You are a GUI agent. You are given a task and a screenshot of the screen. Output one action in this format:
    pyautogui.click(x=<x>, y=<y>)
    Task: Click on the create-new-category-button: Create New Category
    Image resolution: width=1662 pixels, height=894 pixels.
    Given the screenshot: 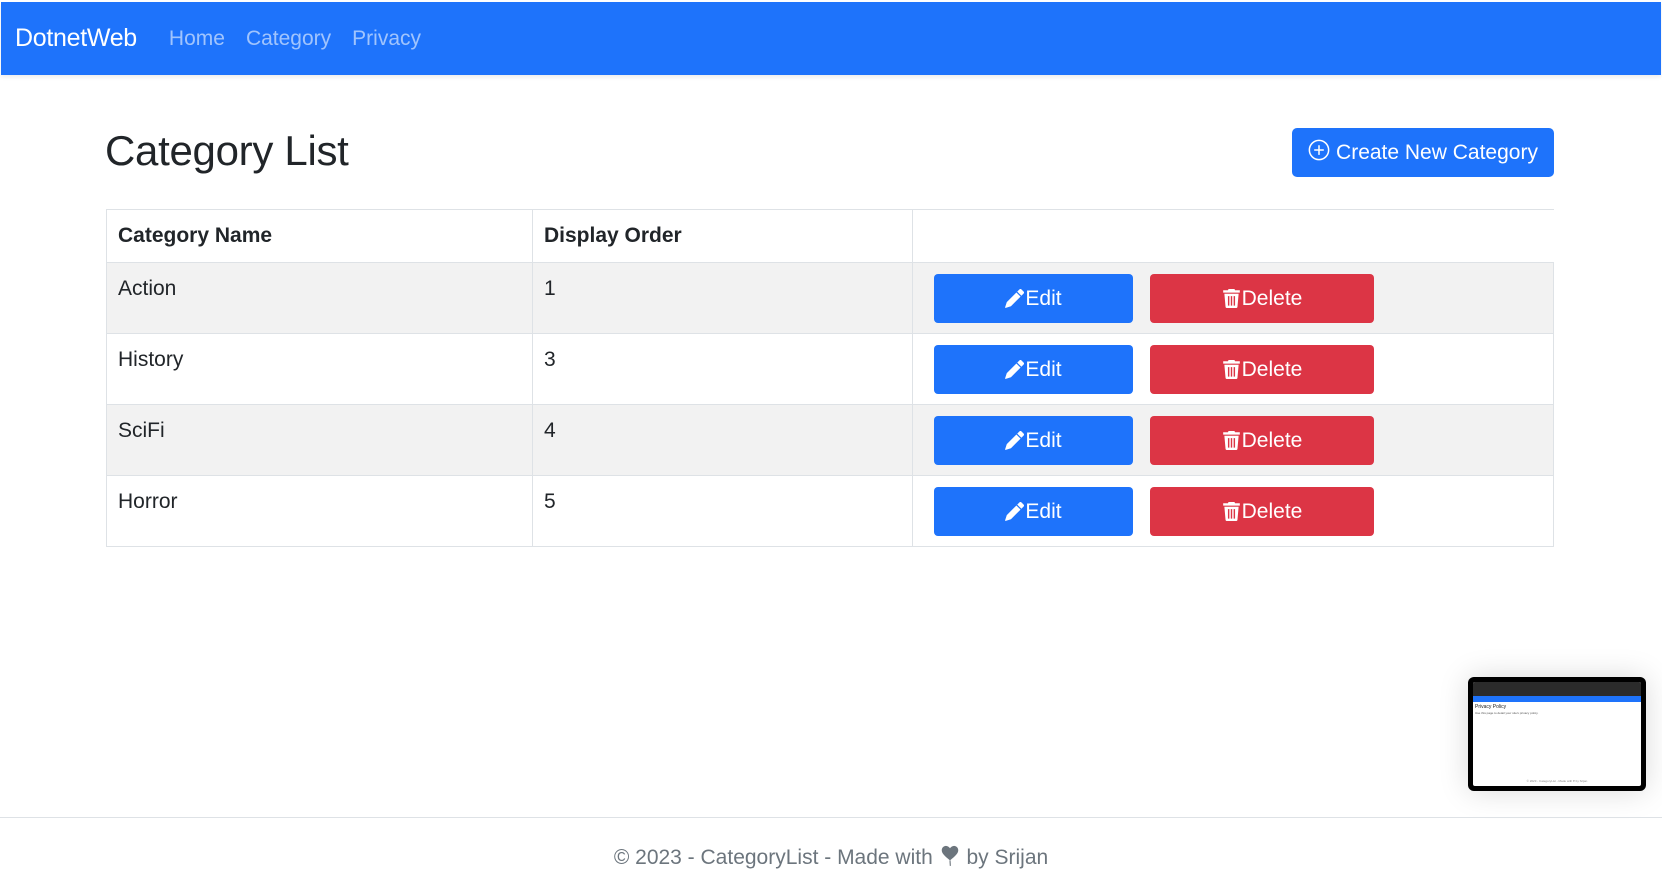 What is the action you would take?
    pyautogui.click(x=1423, y=152)
    